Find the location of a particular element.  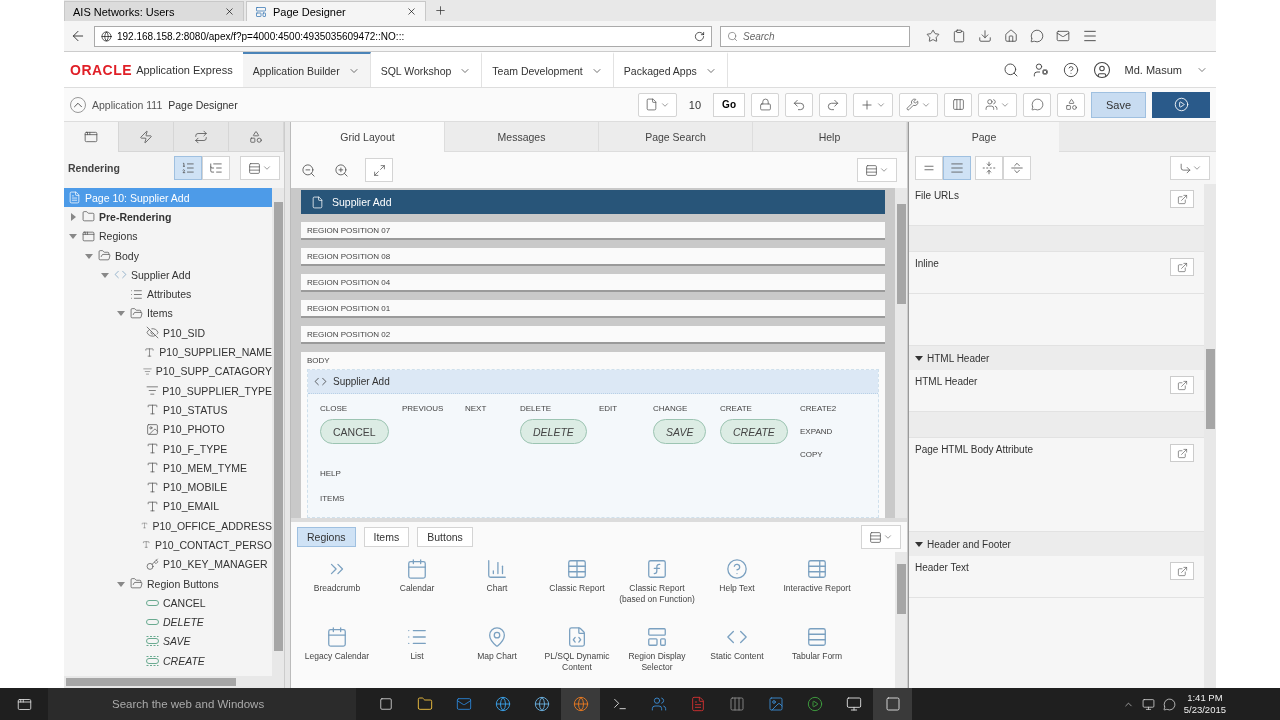

property-group-header: HTML Header is located at coordinates (1056, 358).